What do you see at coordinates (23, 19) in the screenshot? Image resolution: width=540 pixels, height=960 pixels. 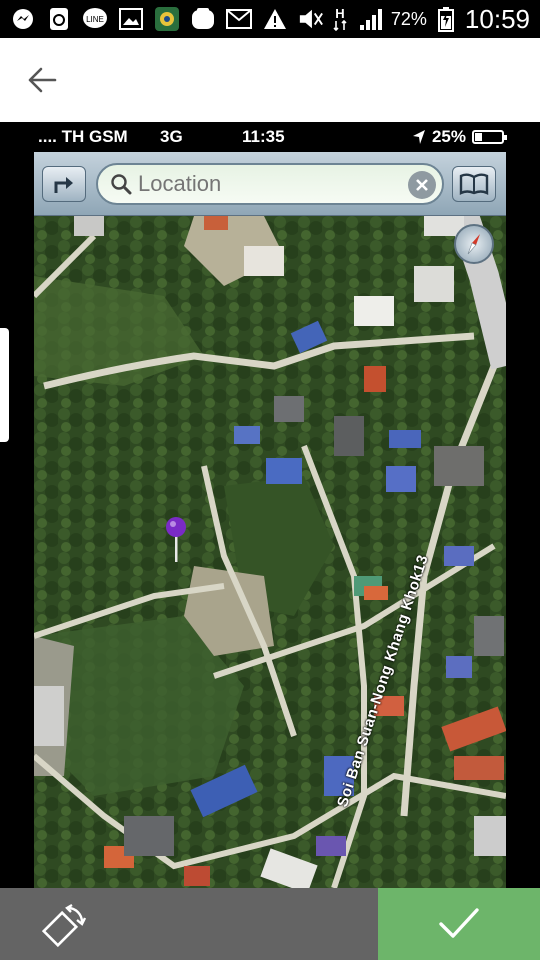 I see `messenger-icon` at bounding box center [23, 19].